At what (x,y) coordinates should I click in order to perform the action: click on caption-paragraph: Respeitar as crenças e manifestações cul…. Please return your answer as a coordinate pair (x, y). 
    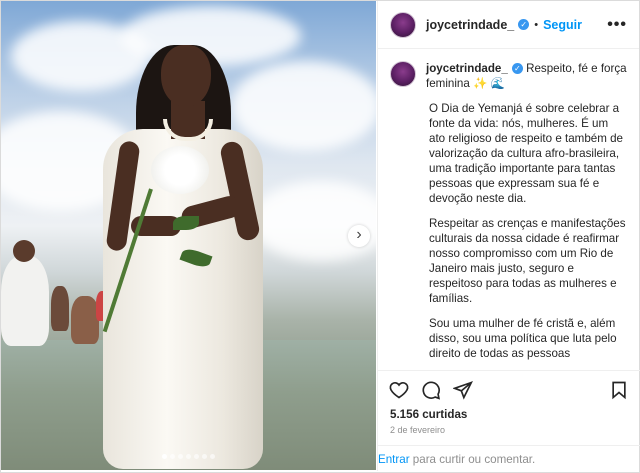
    Looking at the image, I should click on (527, 261).